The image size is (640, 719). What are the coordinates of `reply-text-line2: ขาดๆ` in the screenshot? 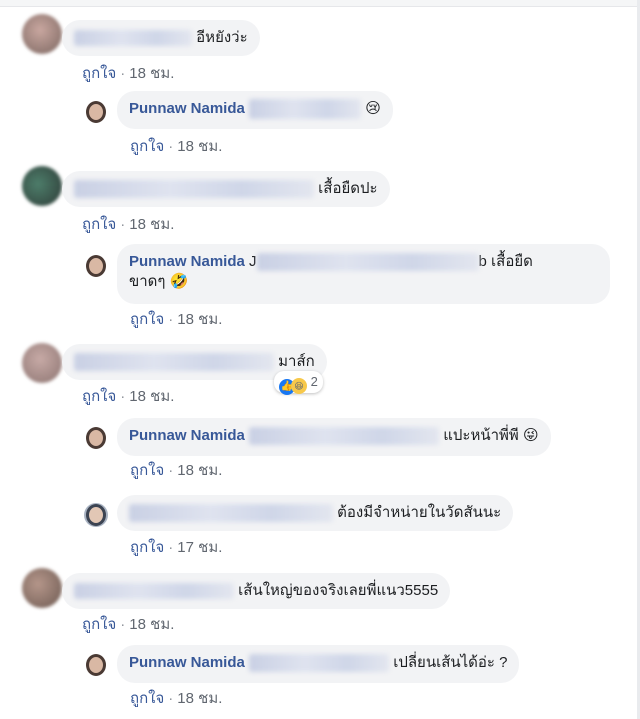 It's located at (147, 281).